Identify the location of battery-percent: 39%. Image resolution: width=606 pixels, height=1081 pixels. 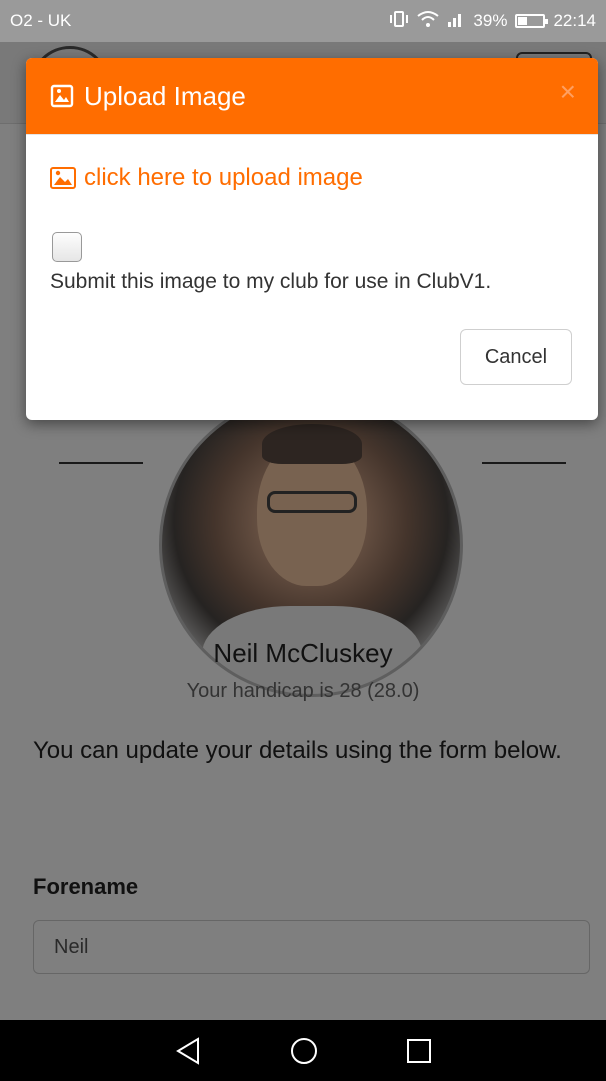
(490, 20).